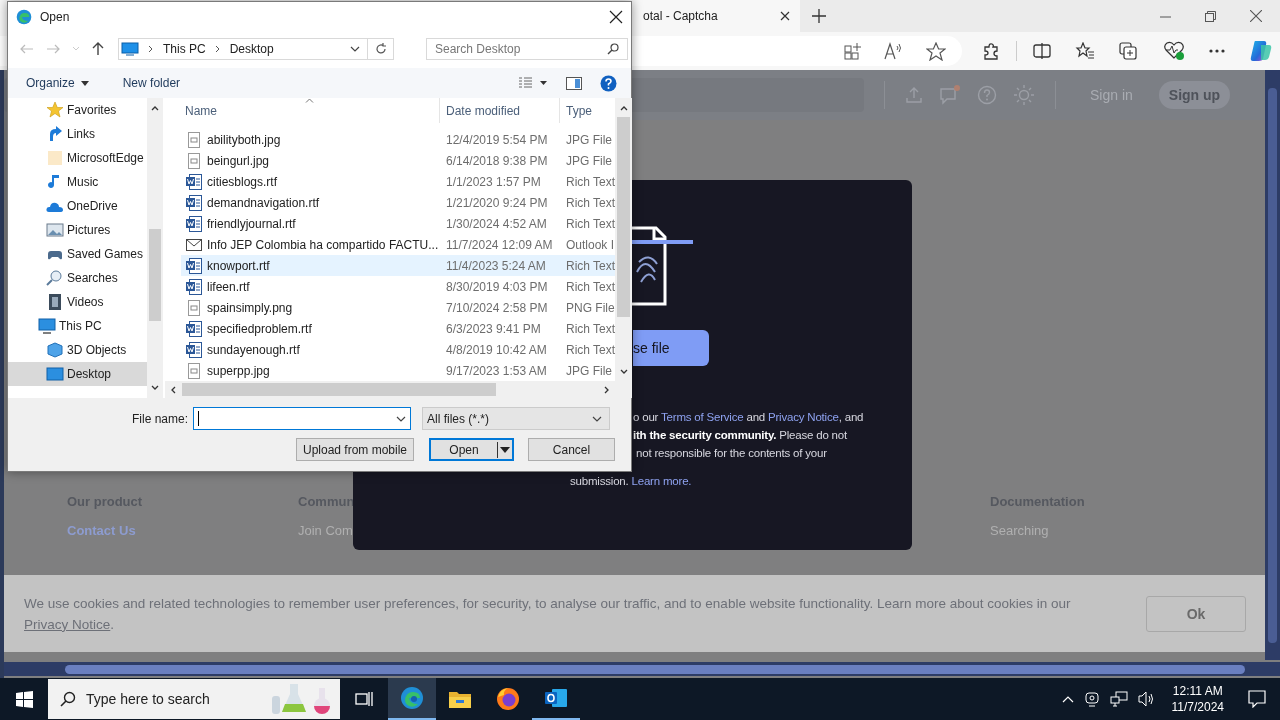  I want to click on windows-start-icon, so click(24, 699).